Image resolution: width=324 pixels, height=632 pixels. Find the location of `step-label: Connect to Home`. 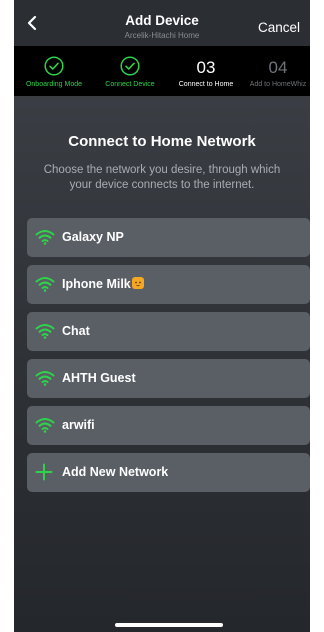

step-label: Connect to Home is located at coordinates (206, 84).